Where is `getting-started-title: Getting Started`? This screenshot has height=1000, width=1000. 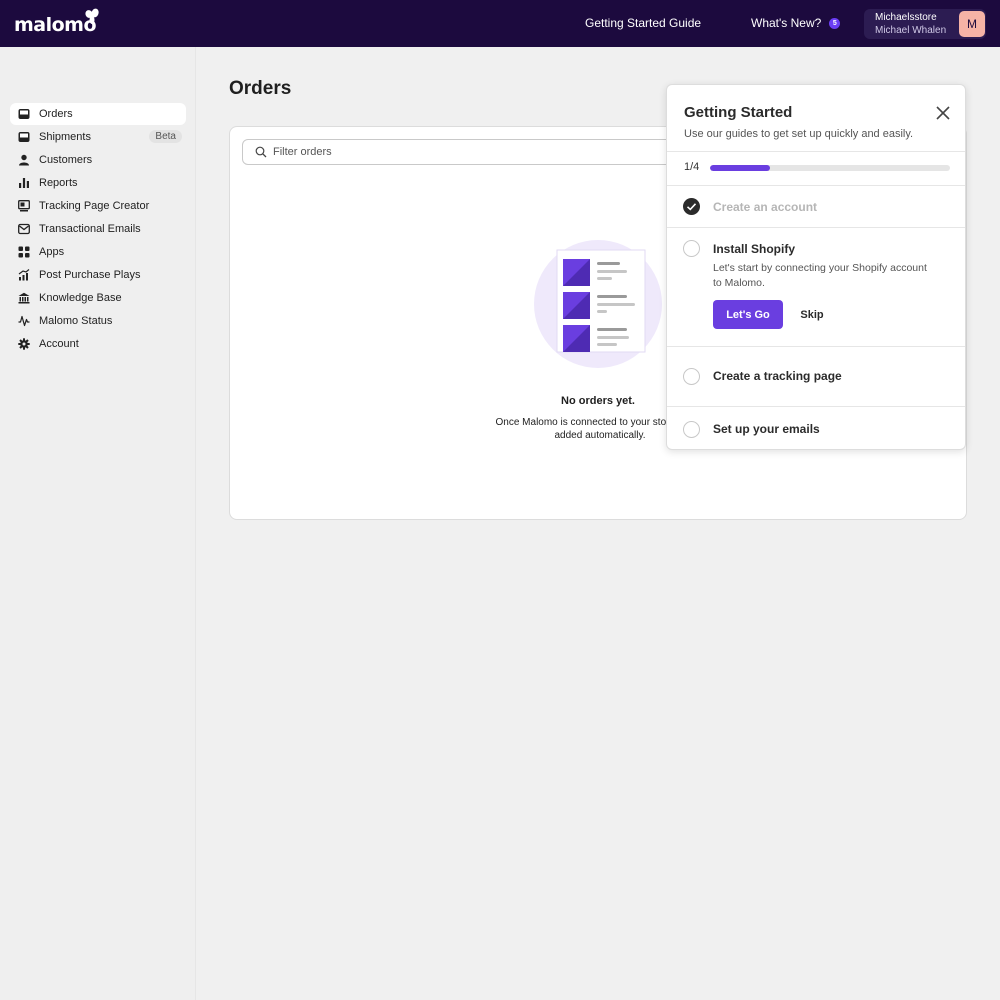
getting-started-title: Getting Started is located at coordinates (738, 112).